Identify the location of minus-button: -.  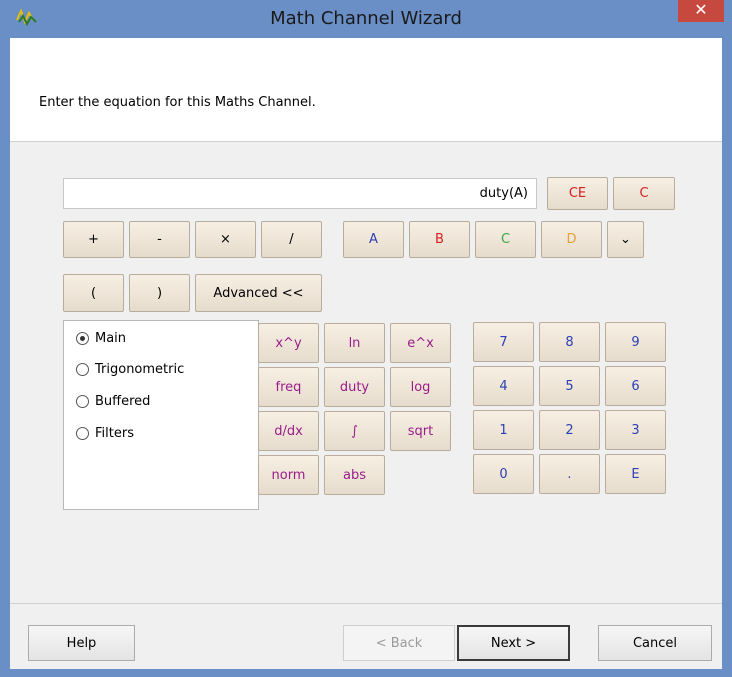
(159, 239).